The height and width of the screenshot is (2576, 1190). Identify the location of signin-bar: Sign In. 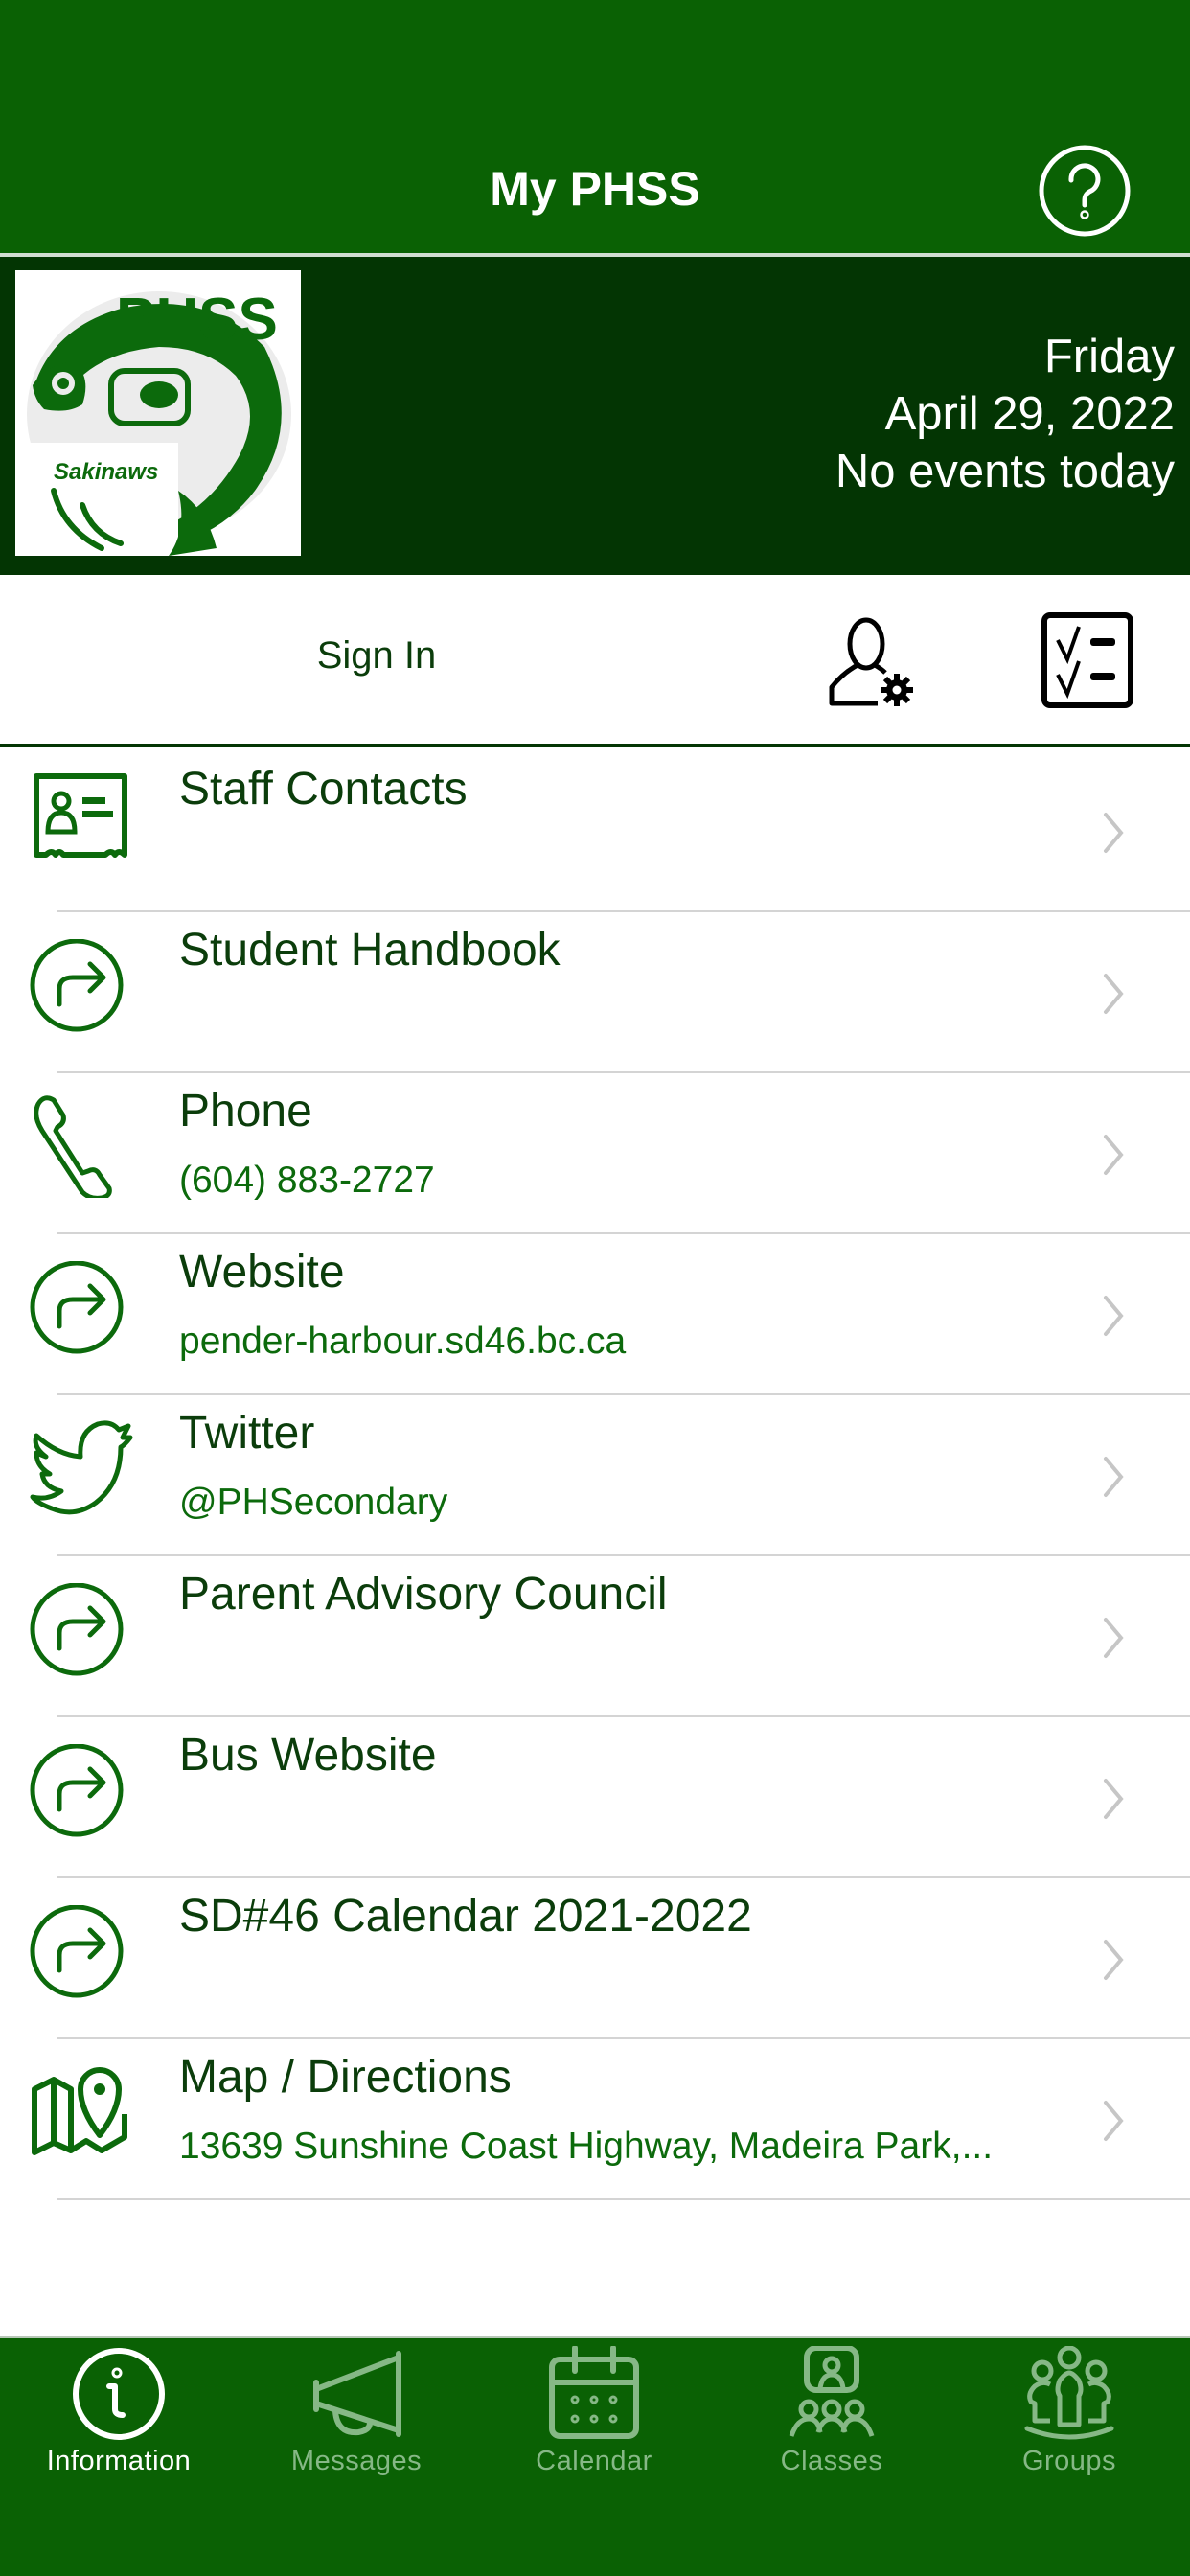
(595, 661).